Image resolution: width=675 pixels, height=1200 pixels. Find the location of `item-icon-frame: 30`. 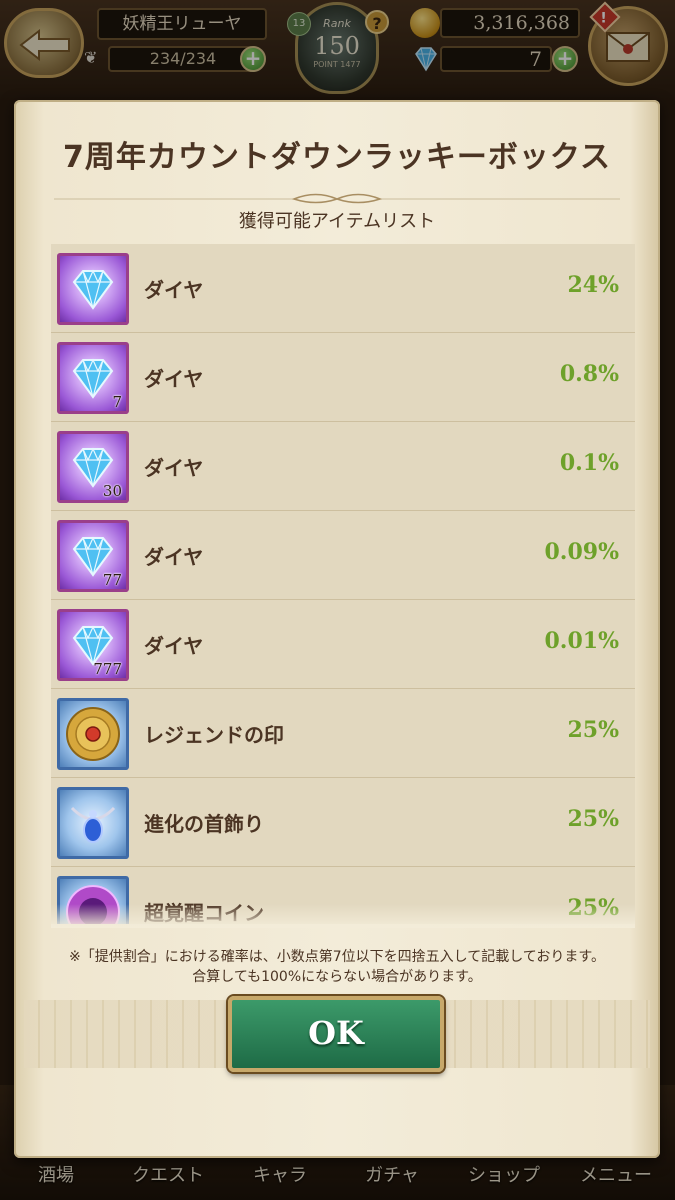

item-icon-frame: 30 is located at coordinates (93, 467).